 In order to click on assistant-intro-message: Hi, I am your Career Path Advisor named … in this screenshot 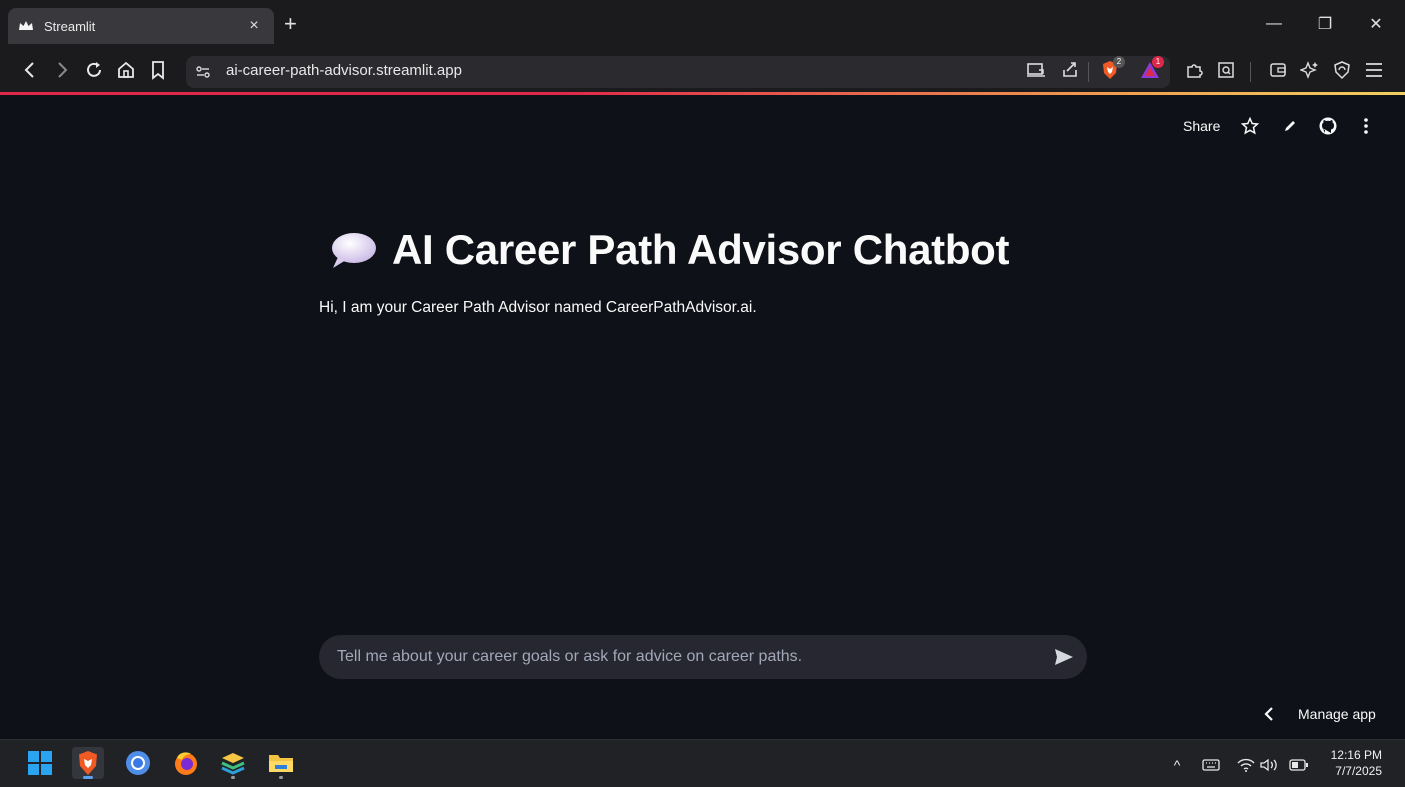, I will do `click(538, 307)`.